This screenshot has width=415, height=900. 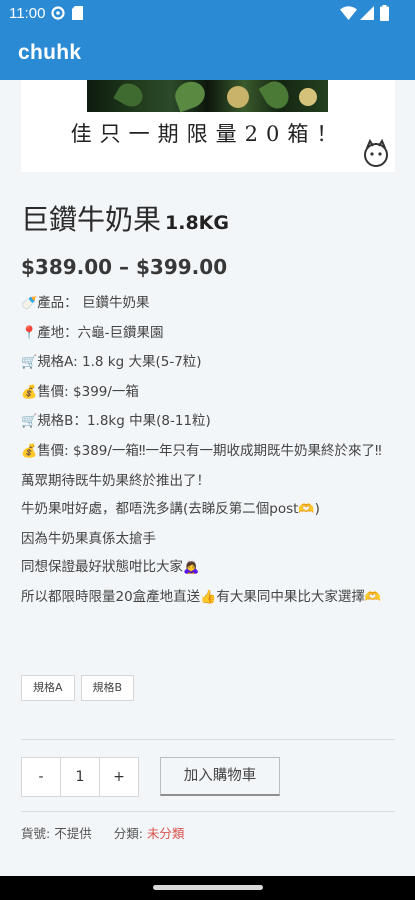 What do you see at coordinates (48, 688) in the screenshot?
I see `variant-button-a: 規格A` at bounding box center [48, 688].